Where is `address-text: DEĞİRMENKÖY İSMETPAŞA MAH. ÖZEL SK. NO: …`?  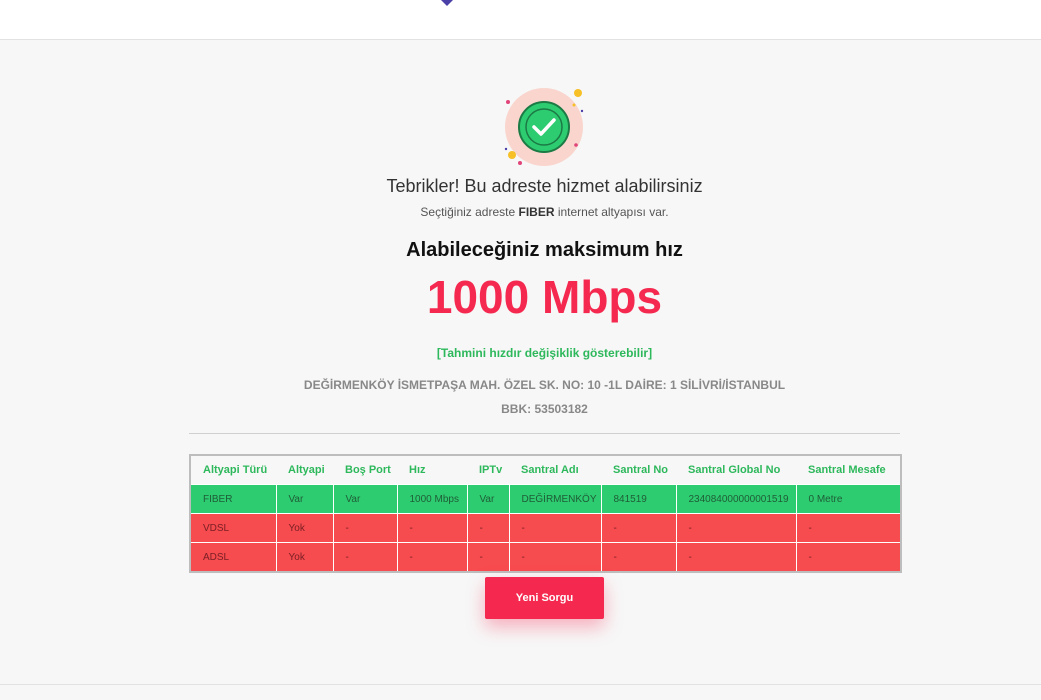 address-text: DEĞİRMENKÖY İSMETPAŞA MAH. ÖZEL SK. NO: … is located at coordinates (544, 385).